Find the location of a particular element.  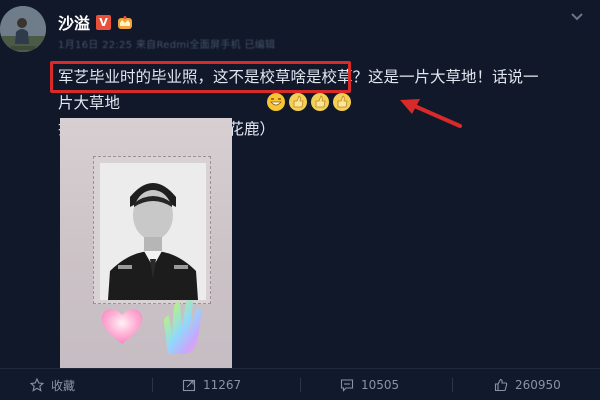

portrait-image is located at coordinates (153, 231).